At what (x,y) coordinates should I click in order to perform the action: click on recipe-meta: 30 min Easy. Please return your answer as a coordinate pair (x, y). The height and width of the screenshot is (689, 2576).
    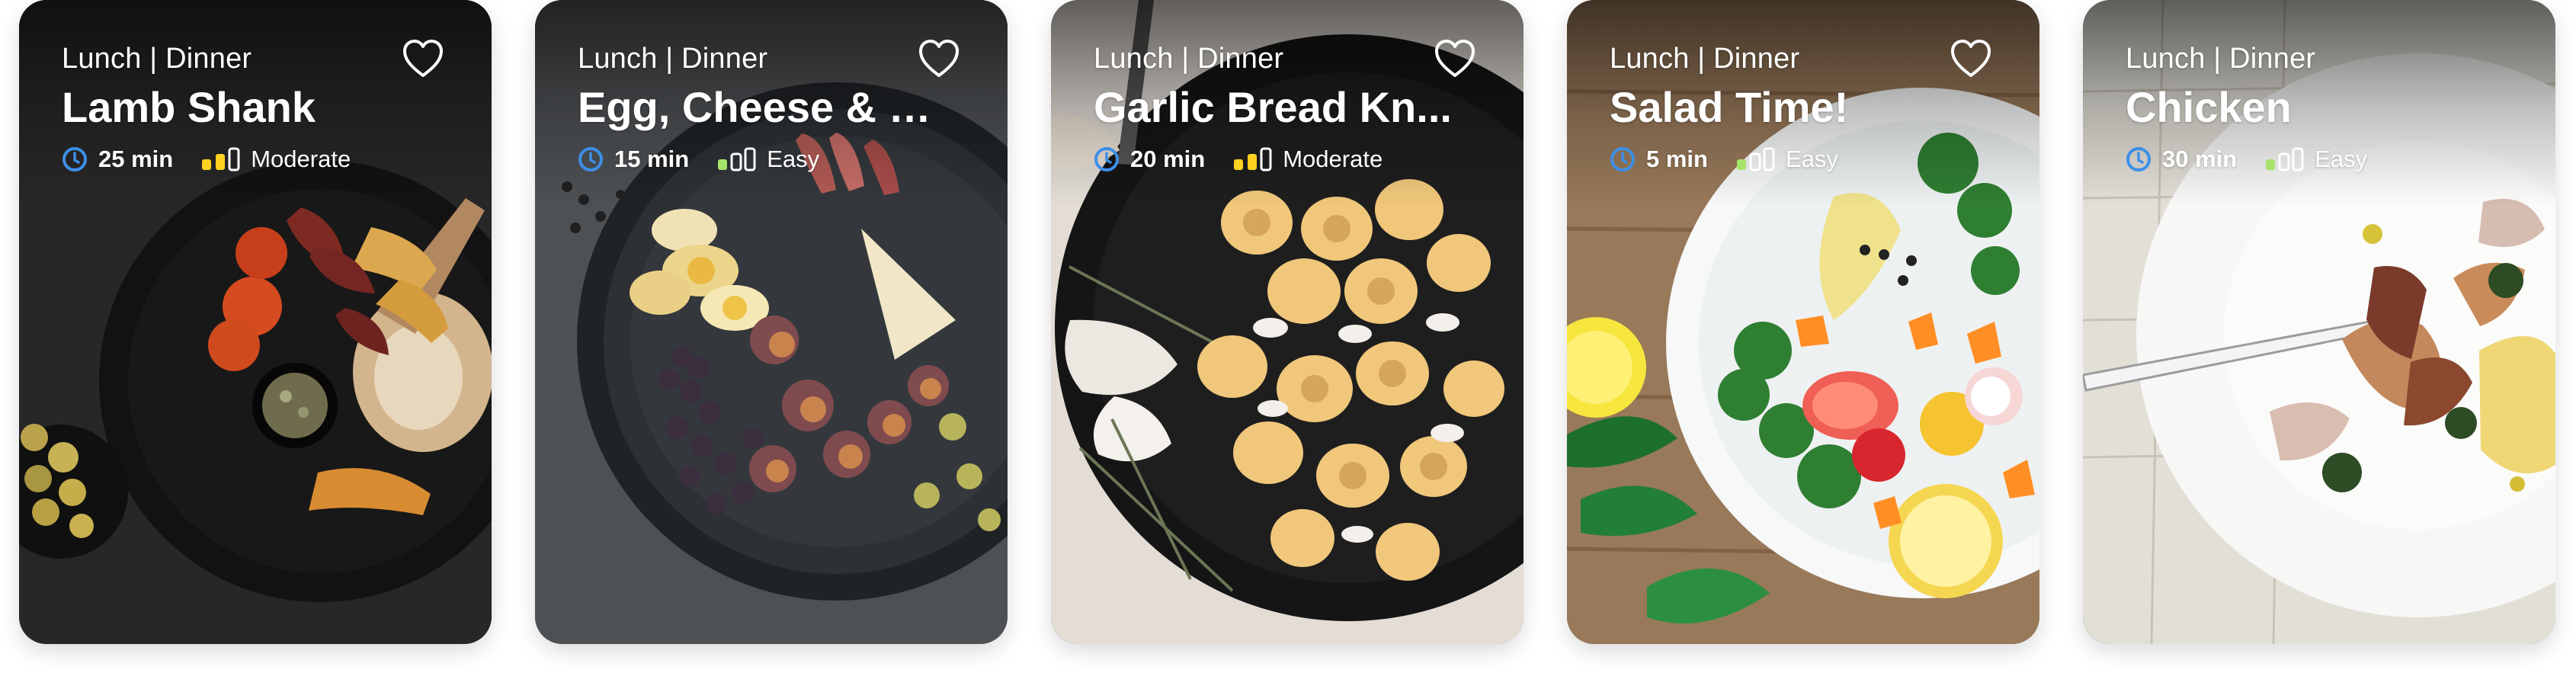
    Looking at the image, I should click on (2305, 159).